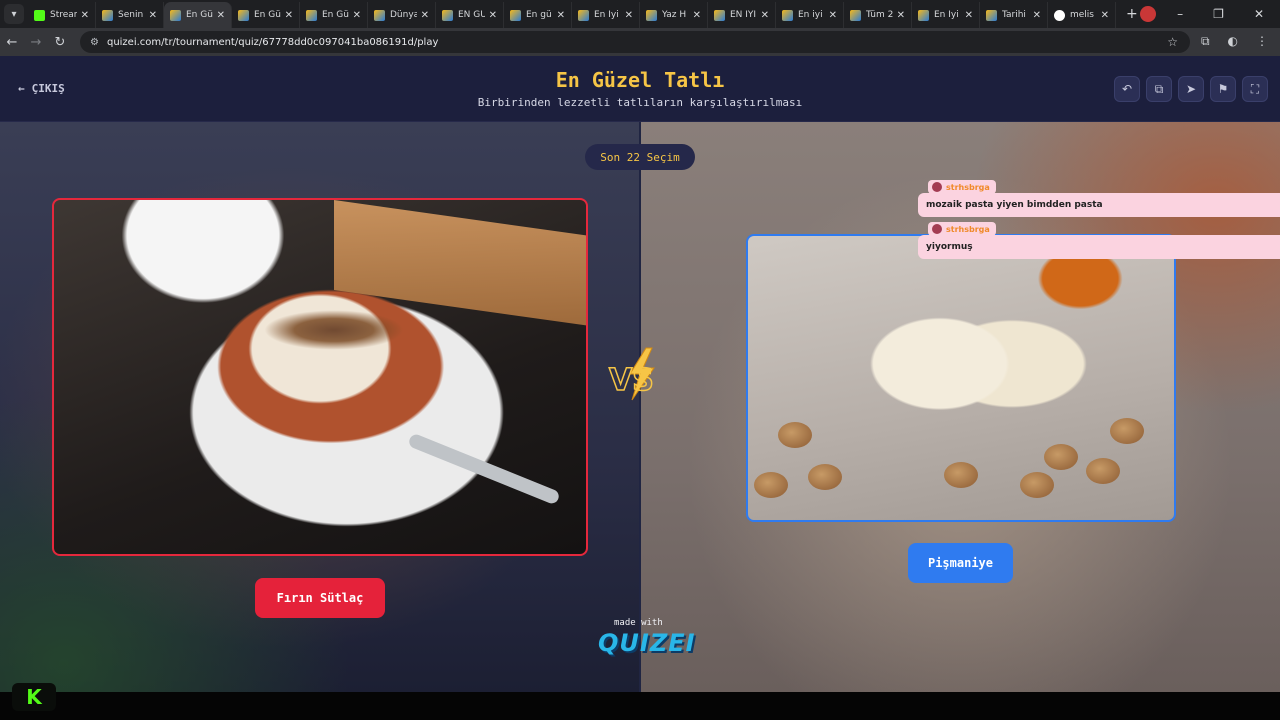 The height and width of the screenshot is (720, 1280). Describe the element at coordinates (130, 15) in the screenshot. I see `browser-tab: Senin ✕` at that location.